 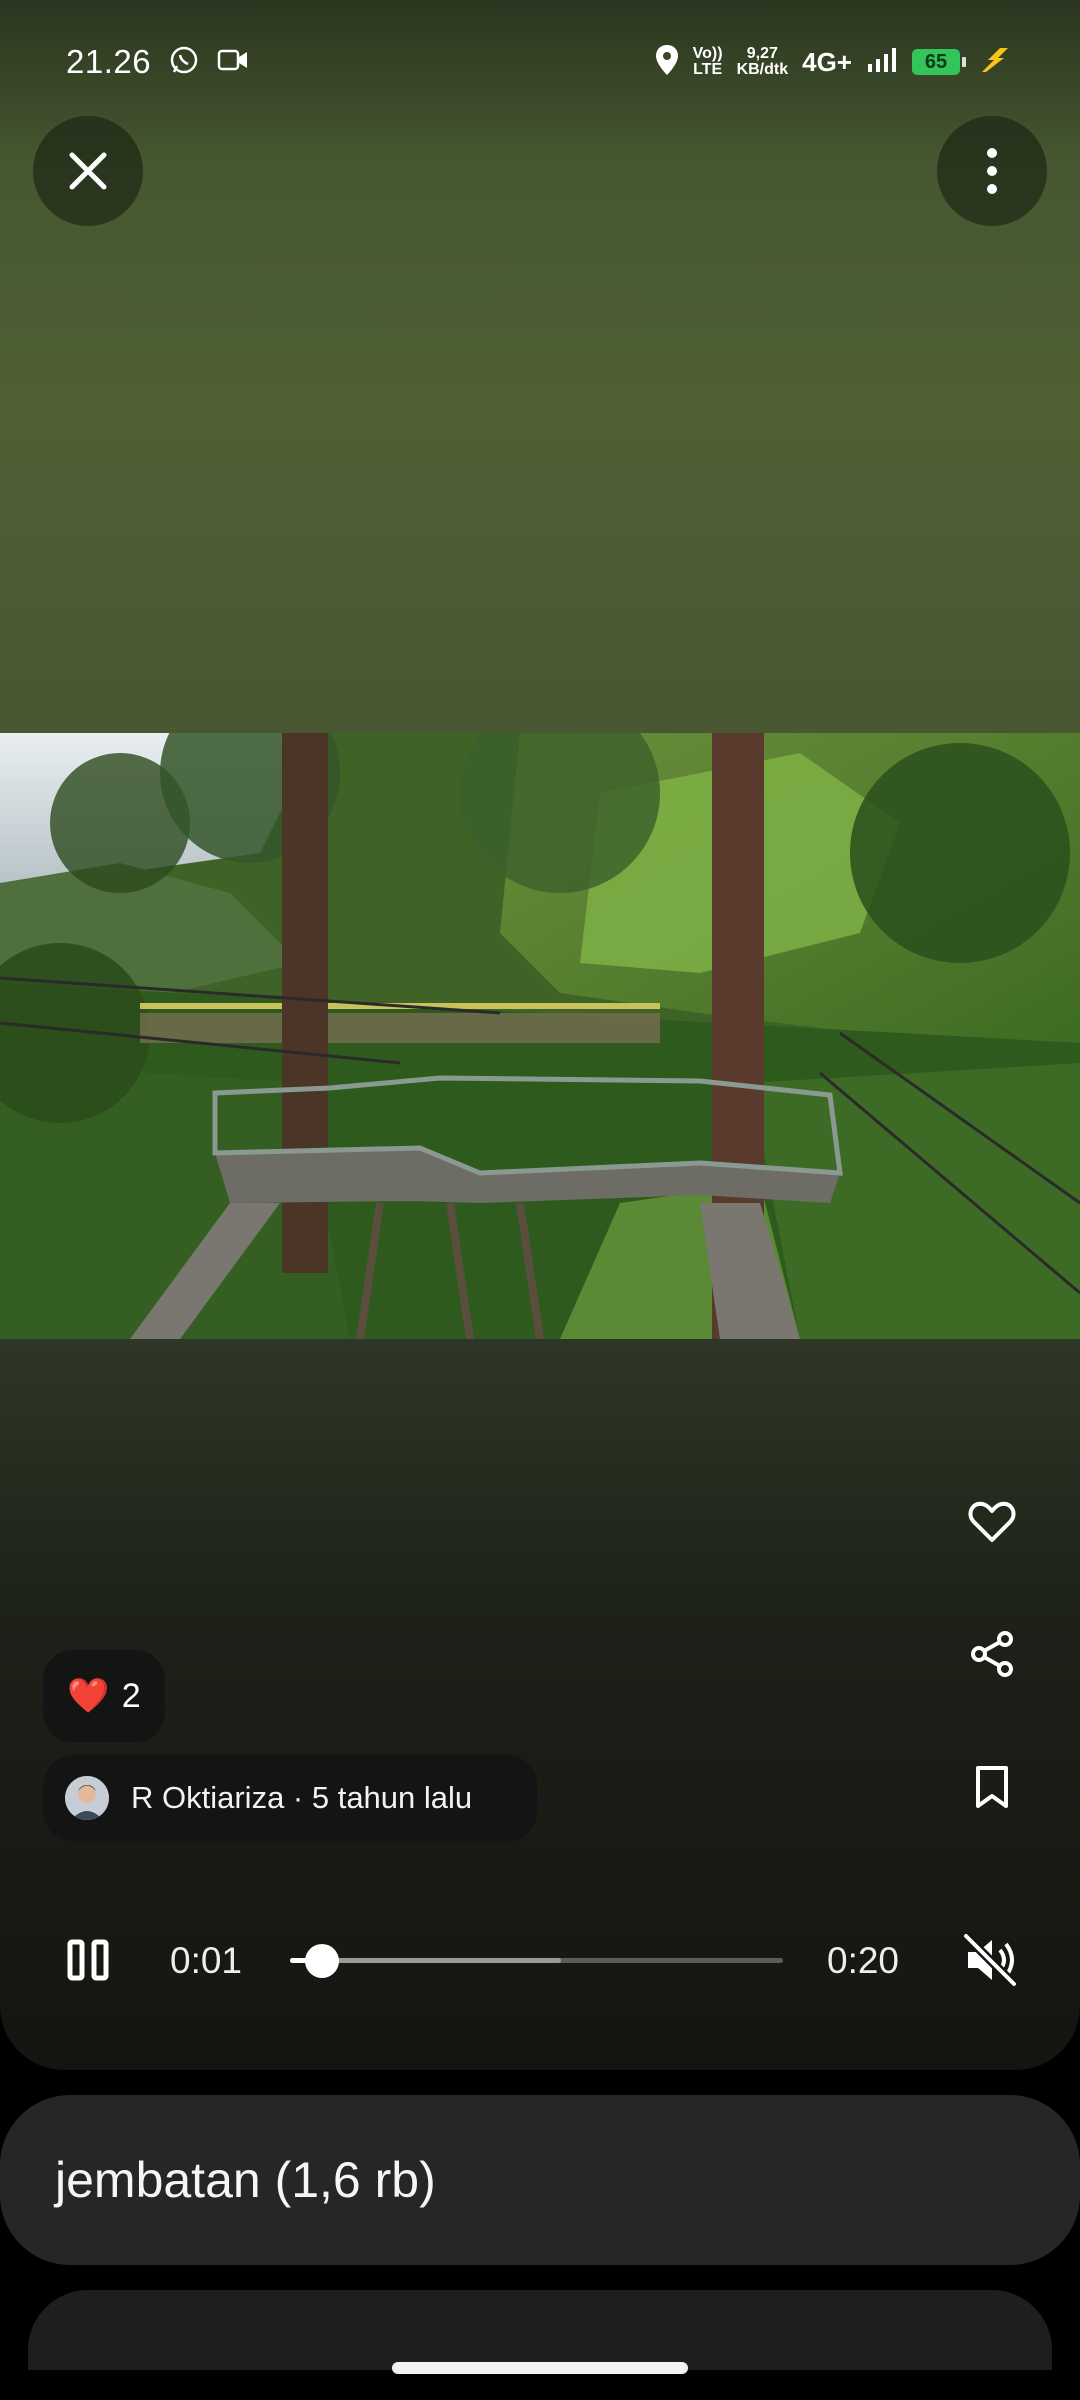 I want to click on pause-icon, so click(x=88, y=1960).